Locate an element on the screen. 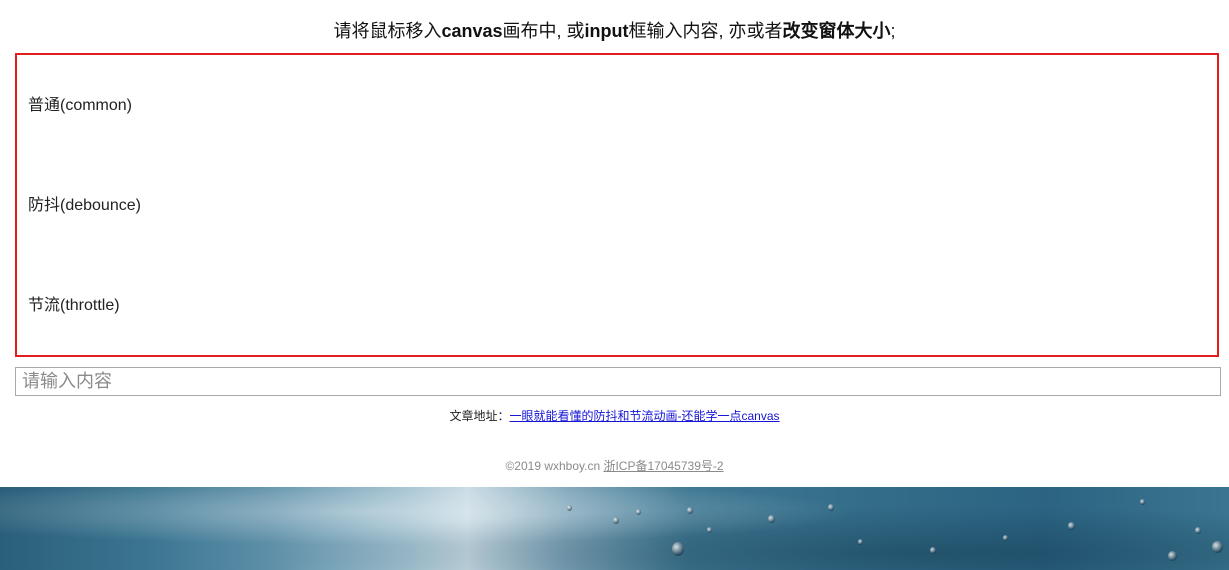  footer: ©2019 wxhboy.cn 浙ICP备17045739号-2 is located at coordinates (614, 465).